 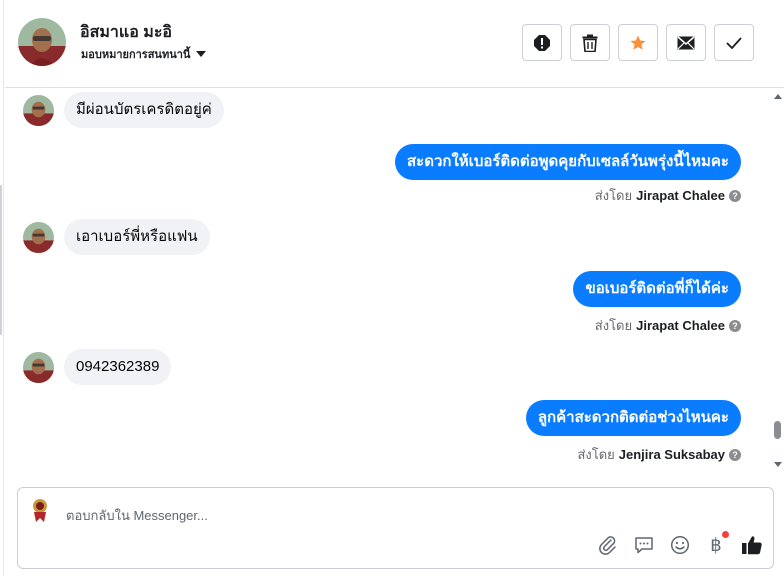 I want to click on alert-icon, so click(x=542, y=42).